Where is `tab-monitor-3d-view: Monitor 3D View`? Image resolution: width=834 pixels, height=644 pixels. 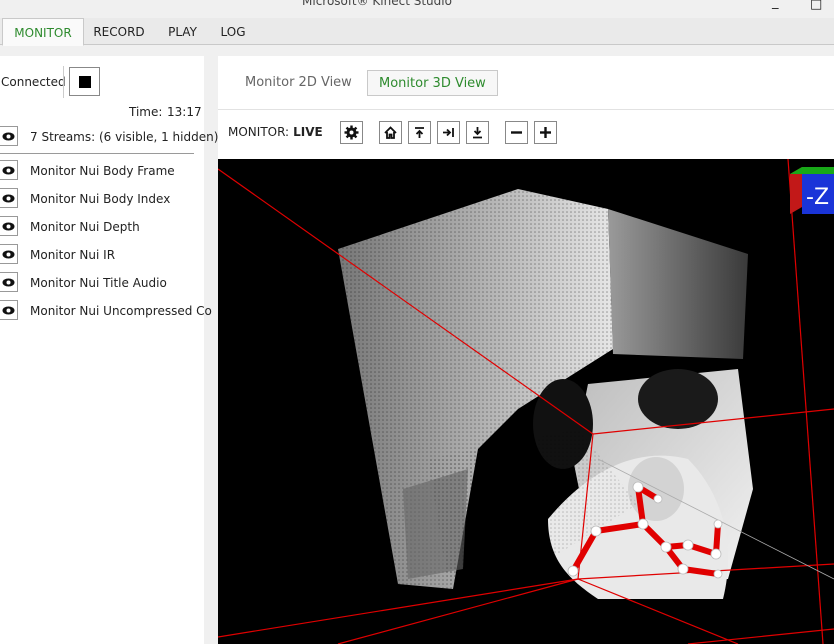
tab-monitor-3d-view: Monitor 3D View is located at coordinates (432, 83).